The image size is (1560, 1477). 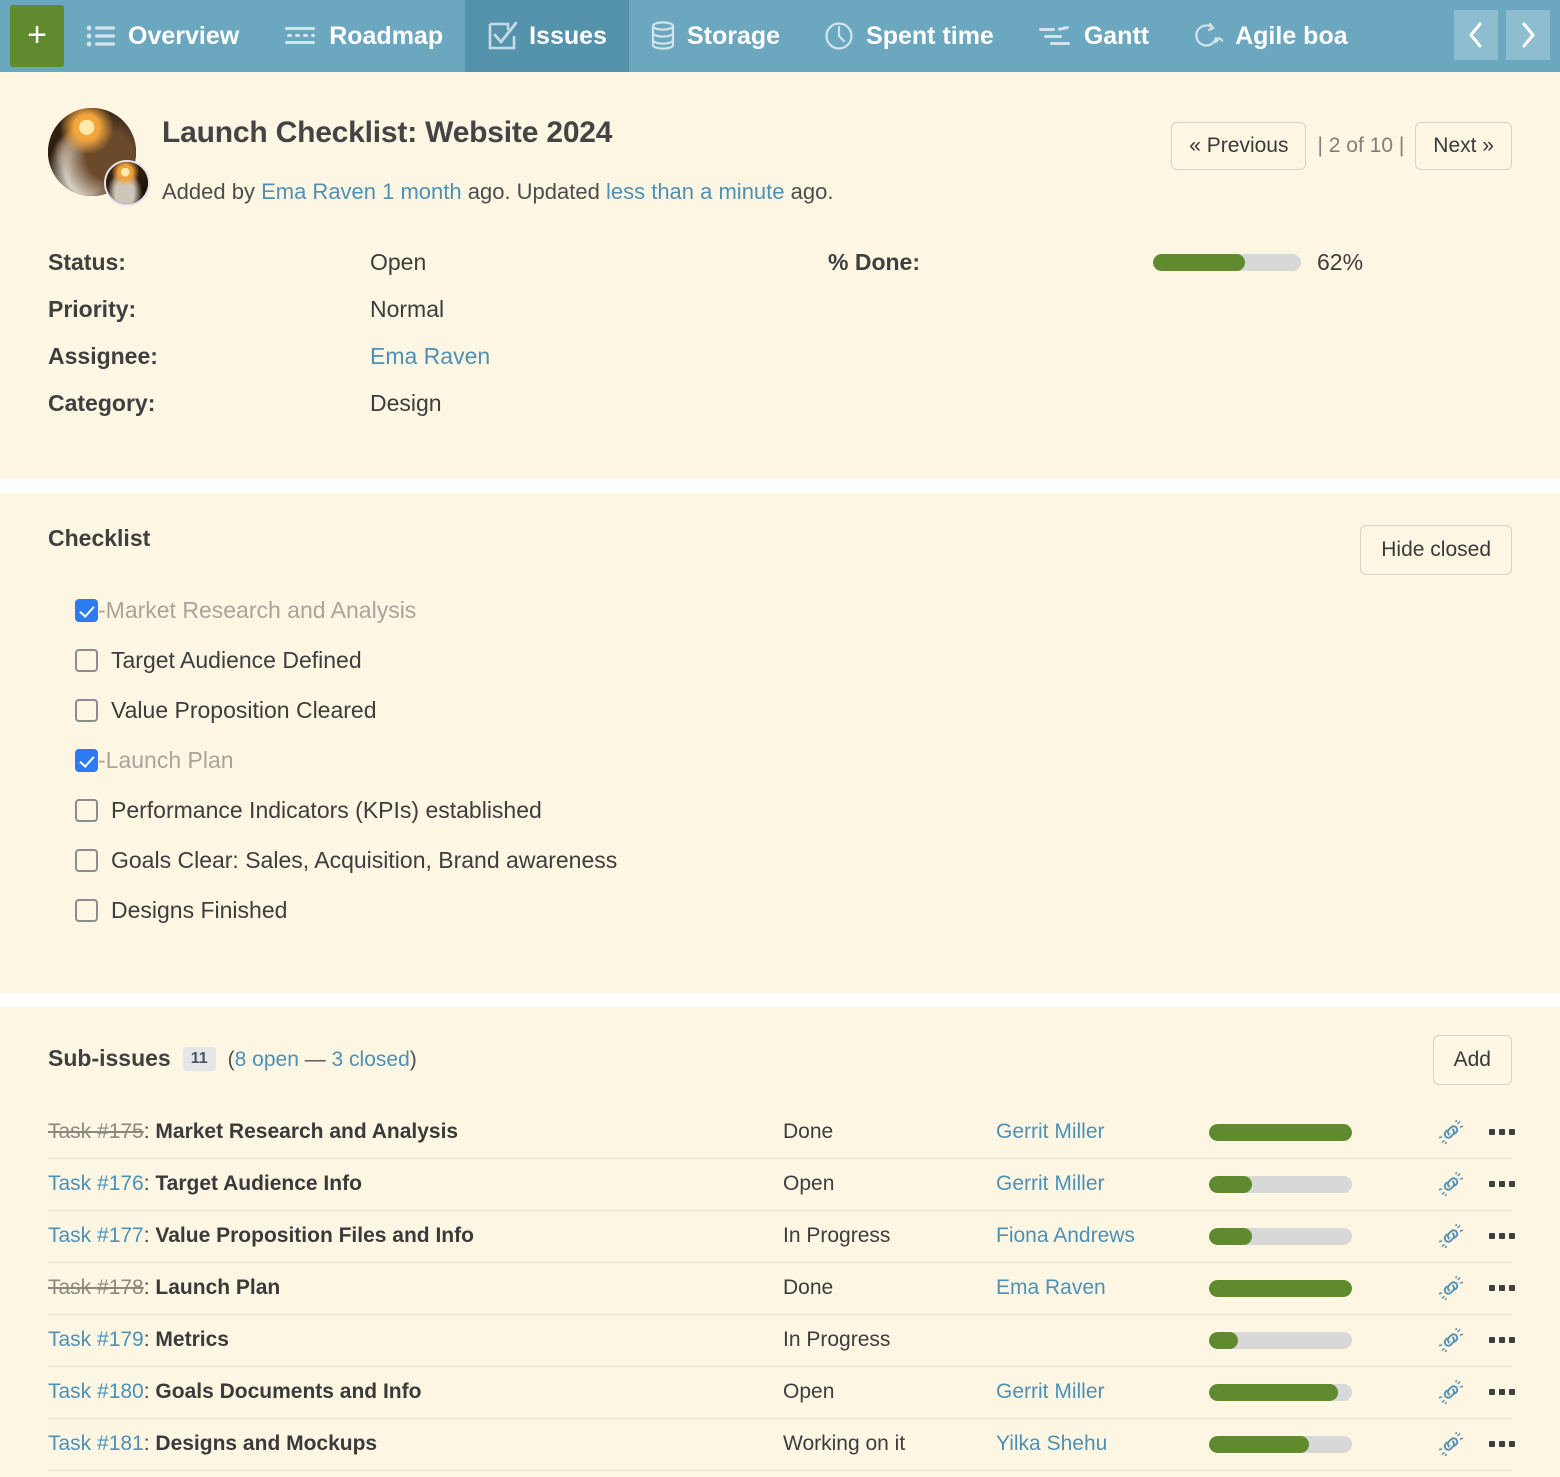 What do you see at coordinates (244, 709) in the screenshot?
I see `checklist-item-label: Value Proposition Cleared` at bounding box center [244, 709].